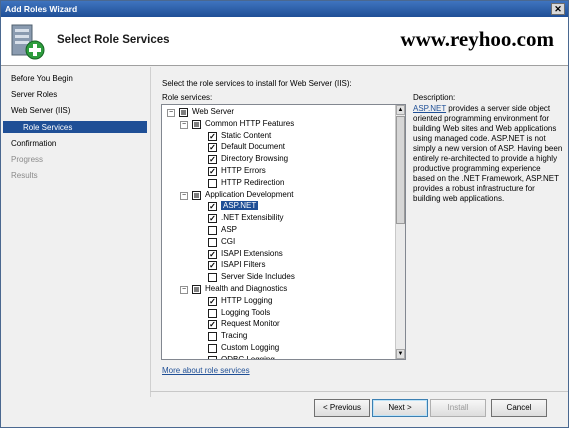  What do you see at coordinates (458, 408) in the screenshot?
I see `install-button: Install` at bounding box center [458, 408].